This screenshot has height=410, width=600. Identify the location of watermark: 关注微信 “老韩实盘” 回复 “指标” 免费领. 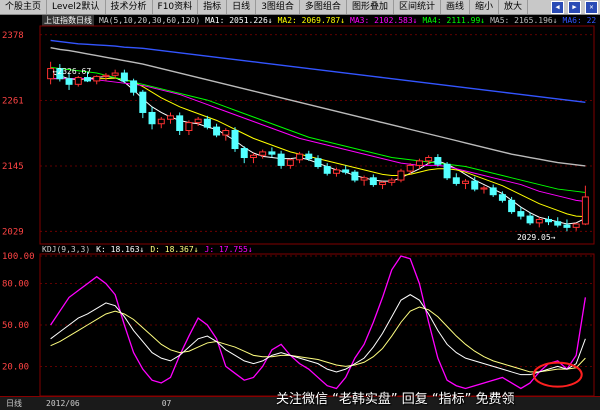
(395, 399).